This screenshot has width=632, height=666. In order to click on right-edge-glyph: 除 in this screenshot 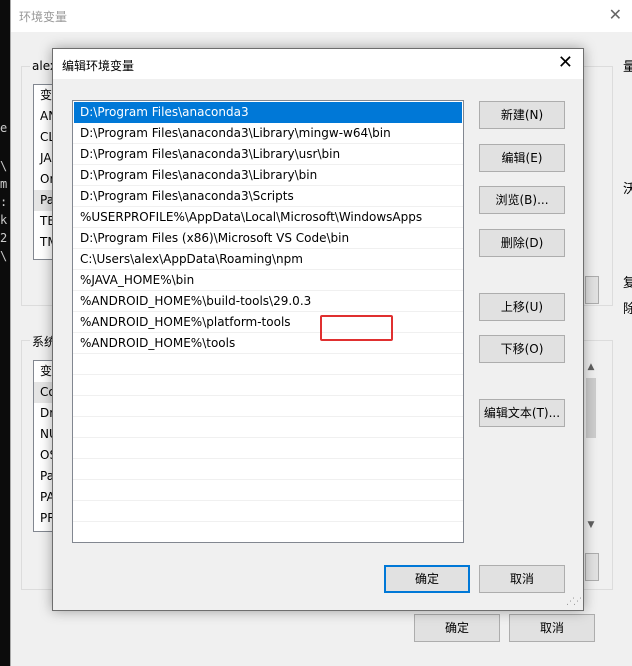, I will do `click(627, 309)`.